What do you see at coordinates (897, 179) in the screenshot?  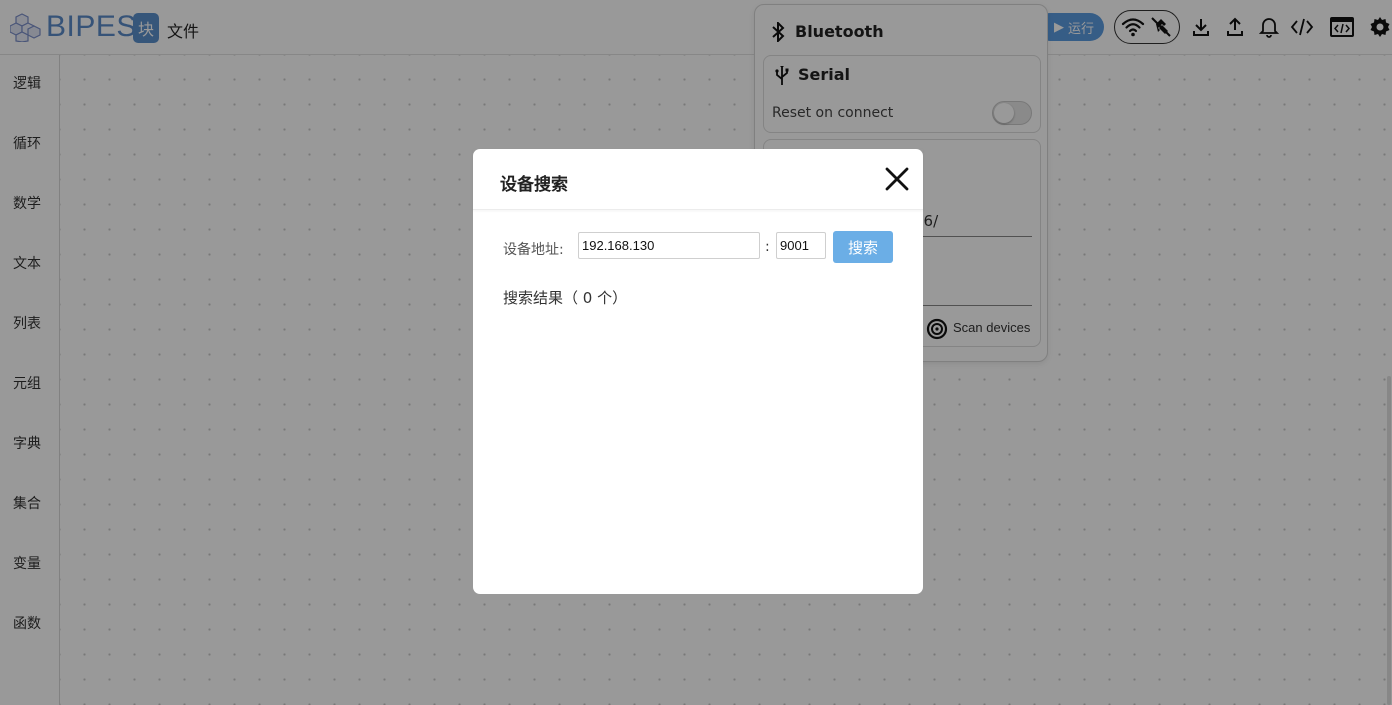 I see `close-icon` at bounding box center [897, 179].